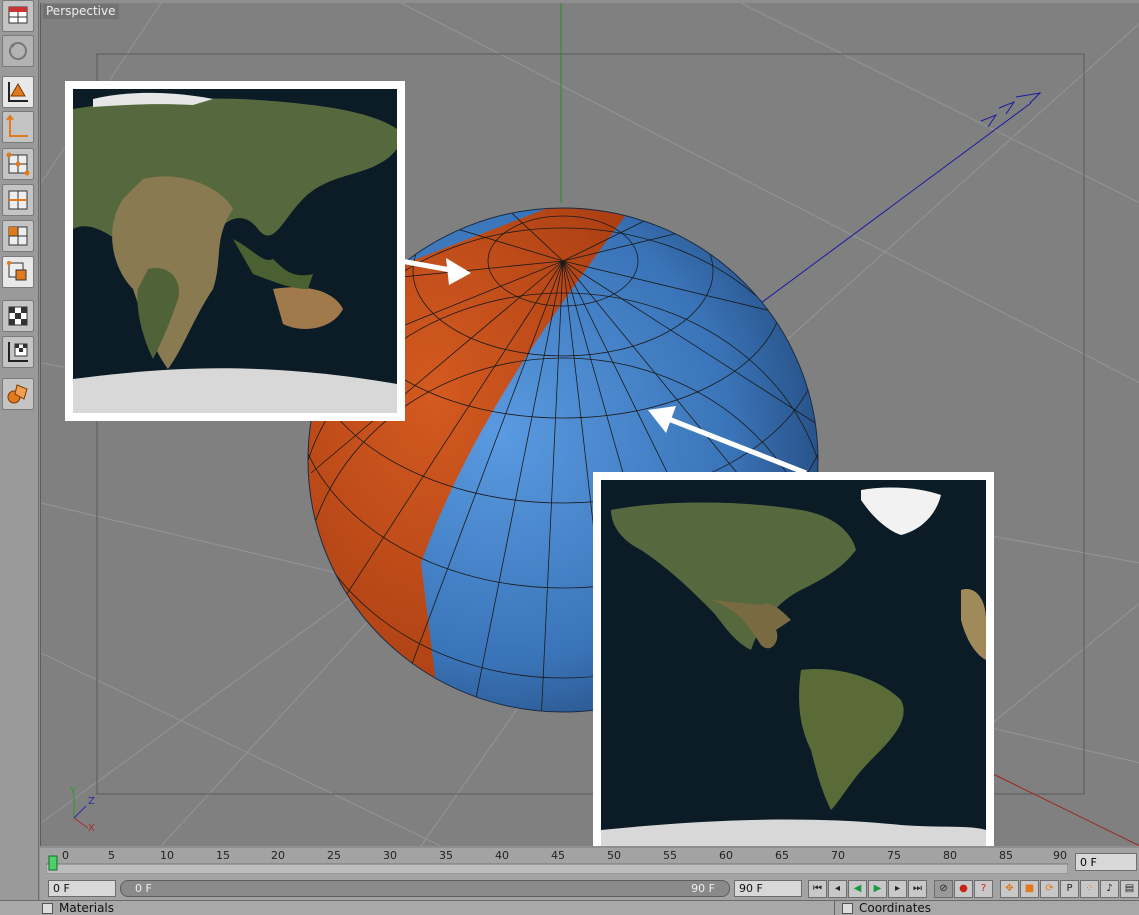  Describe the element at coordinates (446, 855) in the screenshot. I see `tick-label: 35` at that location.